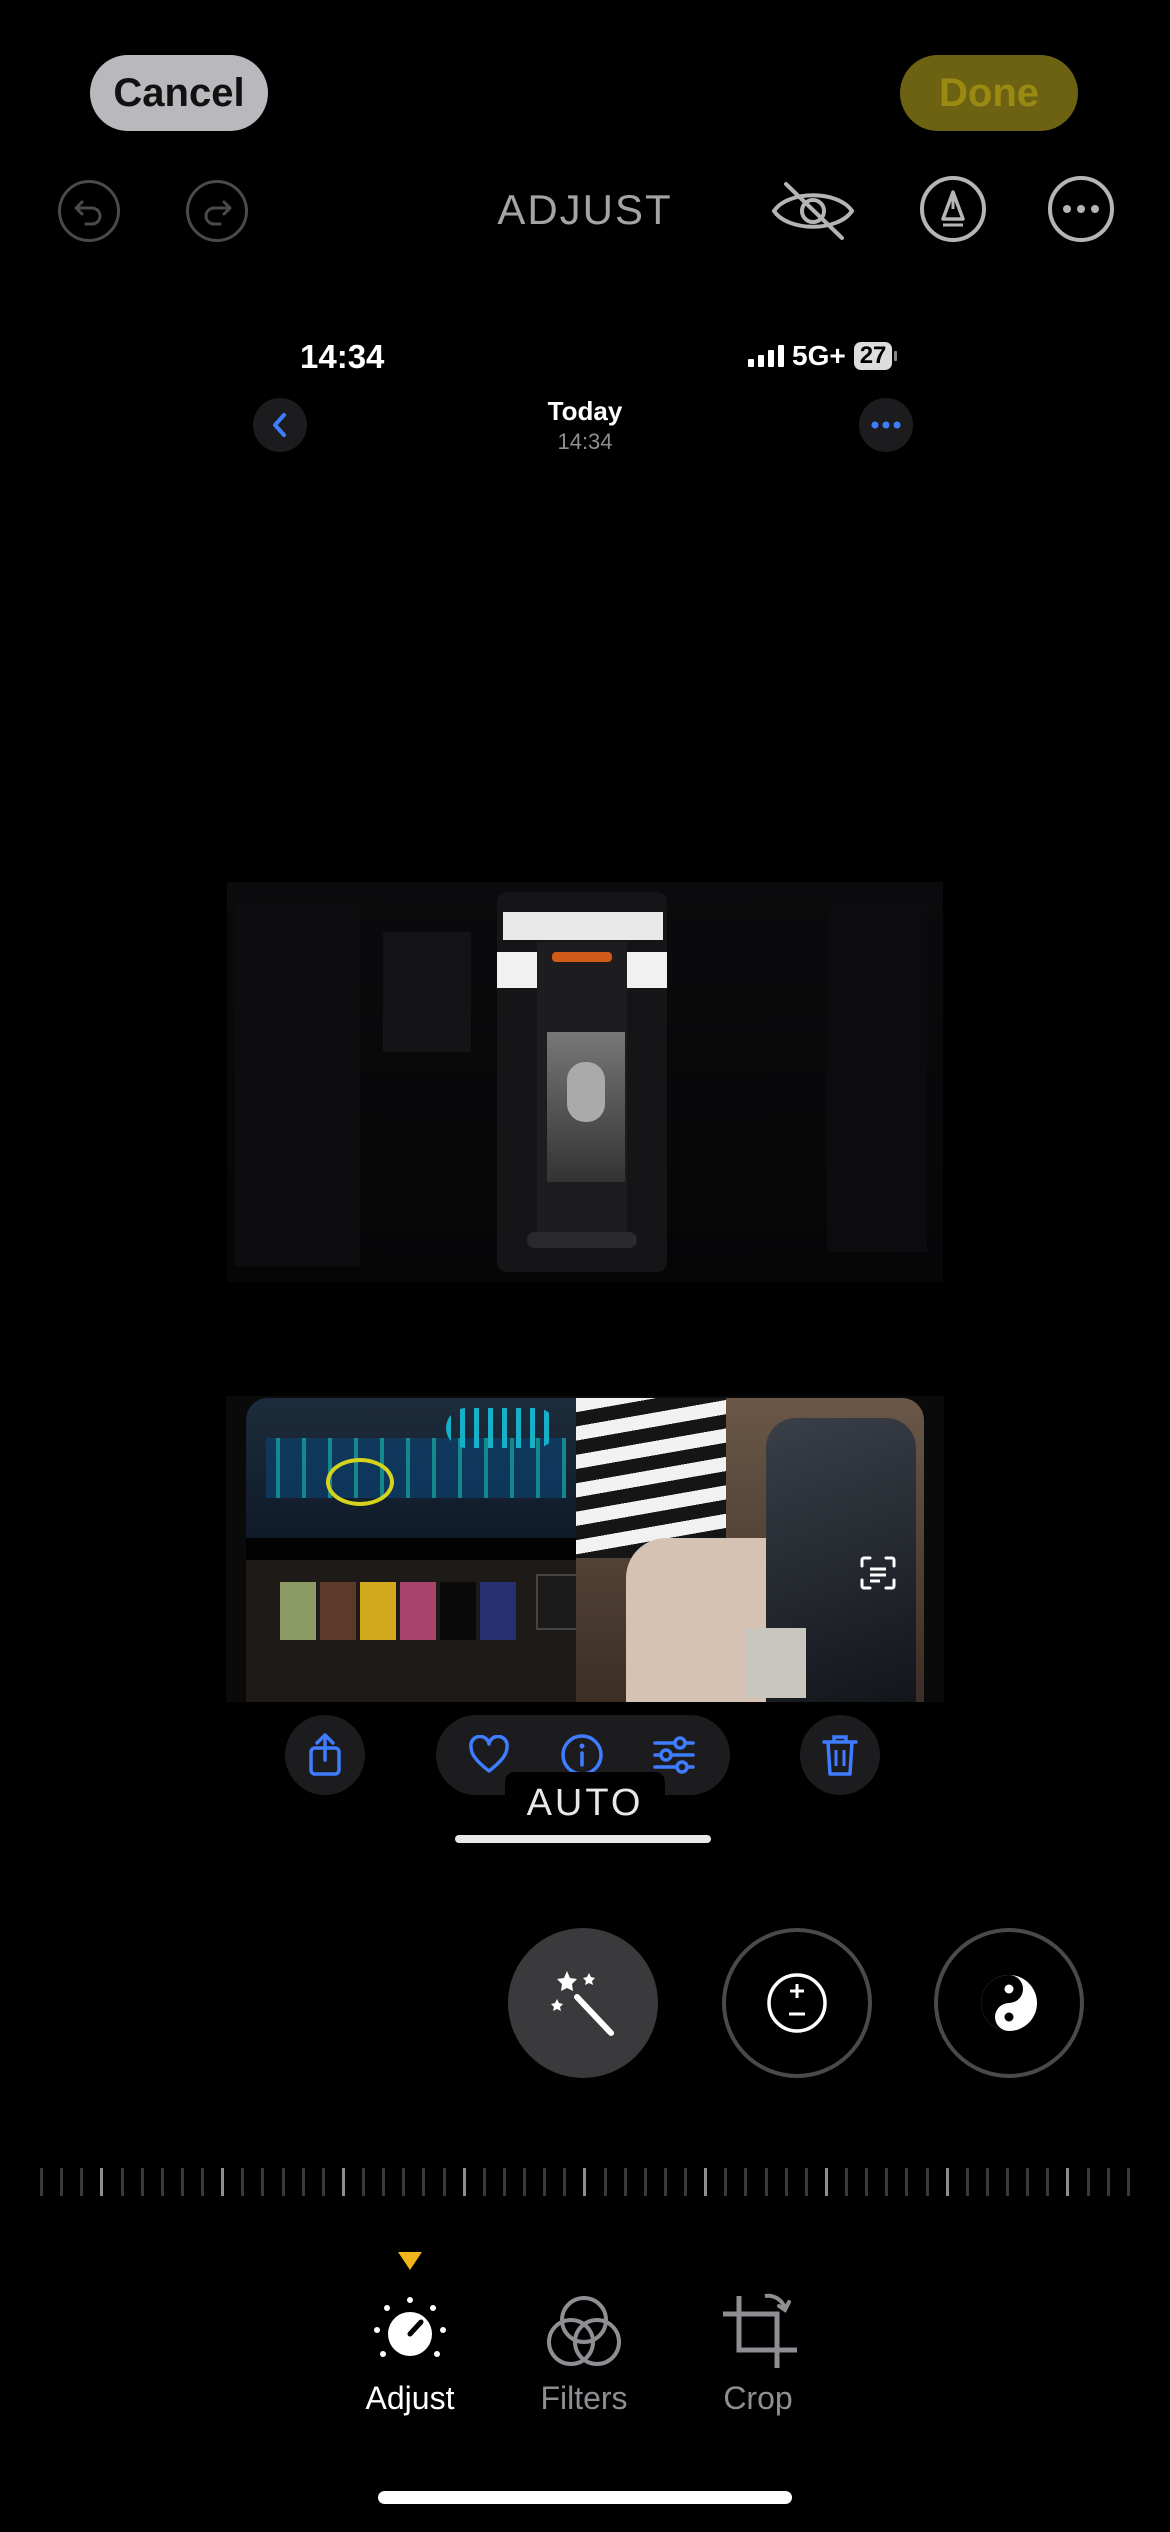 This screenshot has height=2532, width=1170. Describe the element at coordinates (989, 93) in the screenshot. I see `done-button: Done` at that location.